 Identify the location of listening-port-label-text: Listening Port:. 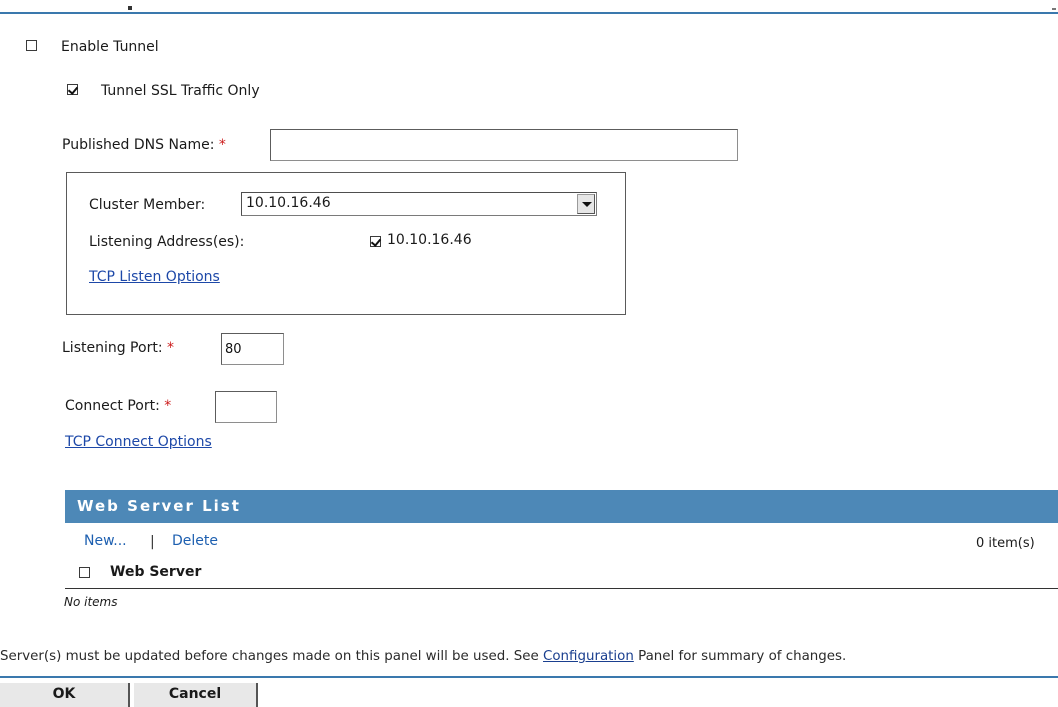
(112, 348).